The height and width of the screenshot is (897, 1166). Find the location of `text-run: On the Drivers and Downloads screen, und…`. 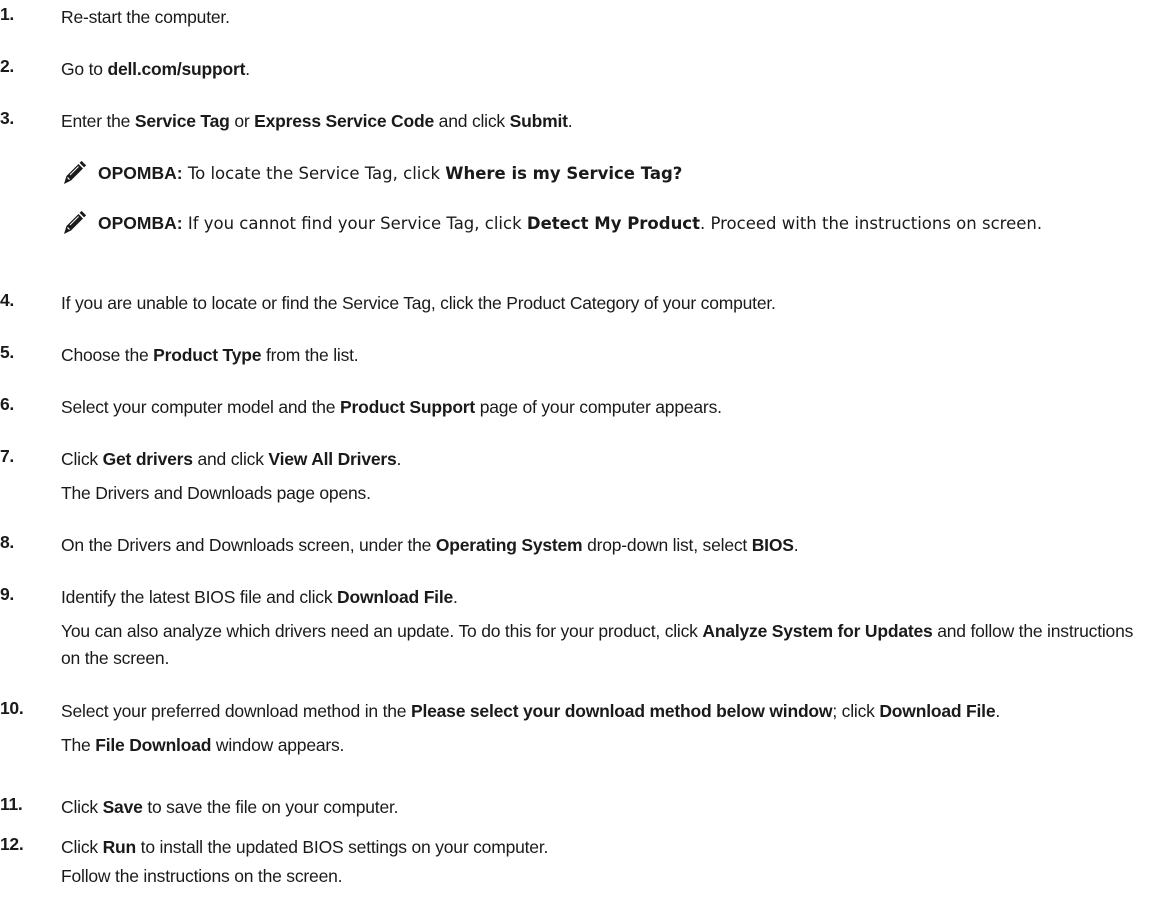

text-run: On the Drivers and Downloads screen, und… is located at coordinates (248, 545).